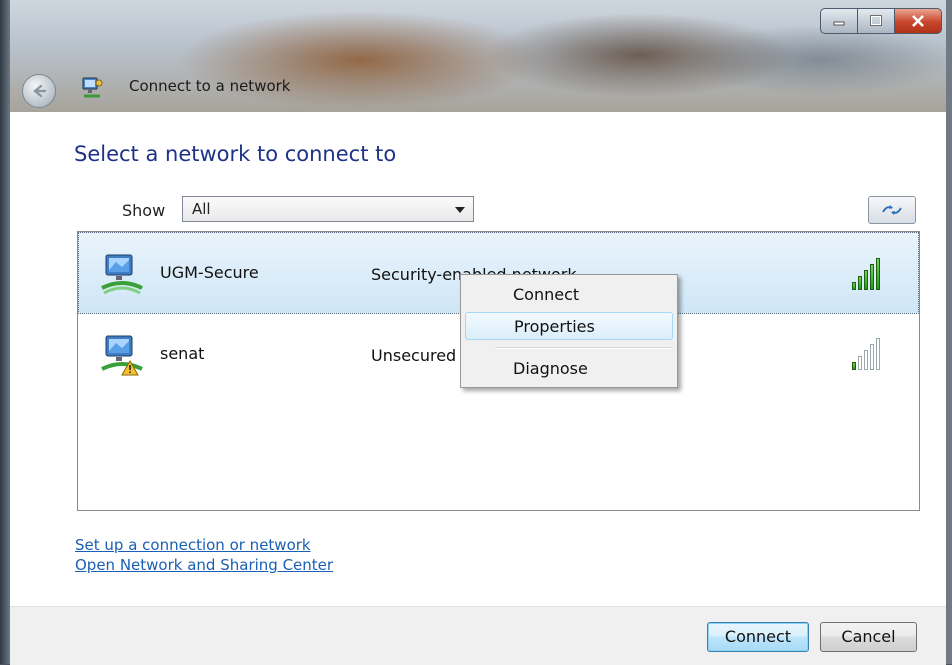 This screenshot has width=952, height=665. I want to click on network-name: UGM-Secure, so click(209, 272).